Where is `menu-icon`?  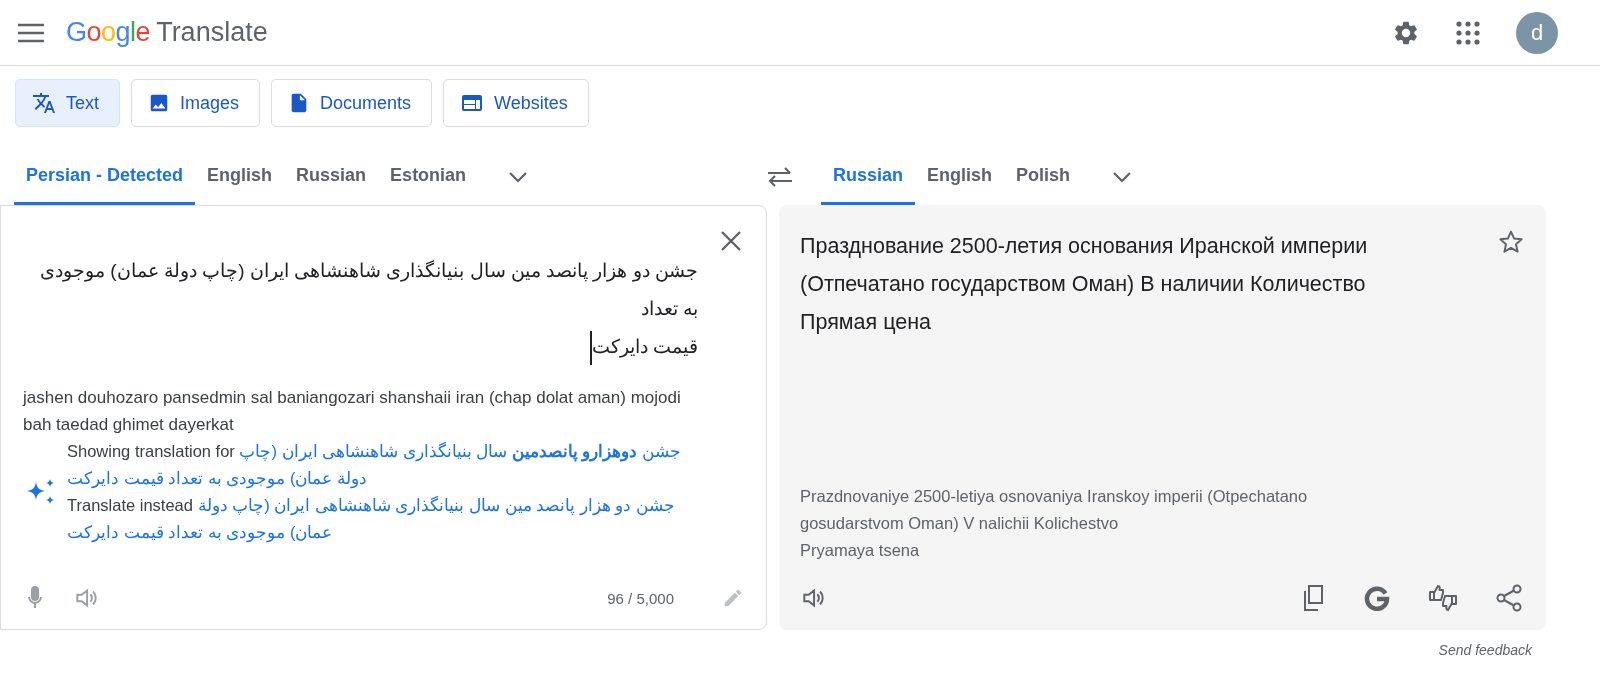 menu-icon is located at coordinates (31, 32).